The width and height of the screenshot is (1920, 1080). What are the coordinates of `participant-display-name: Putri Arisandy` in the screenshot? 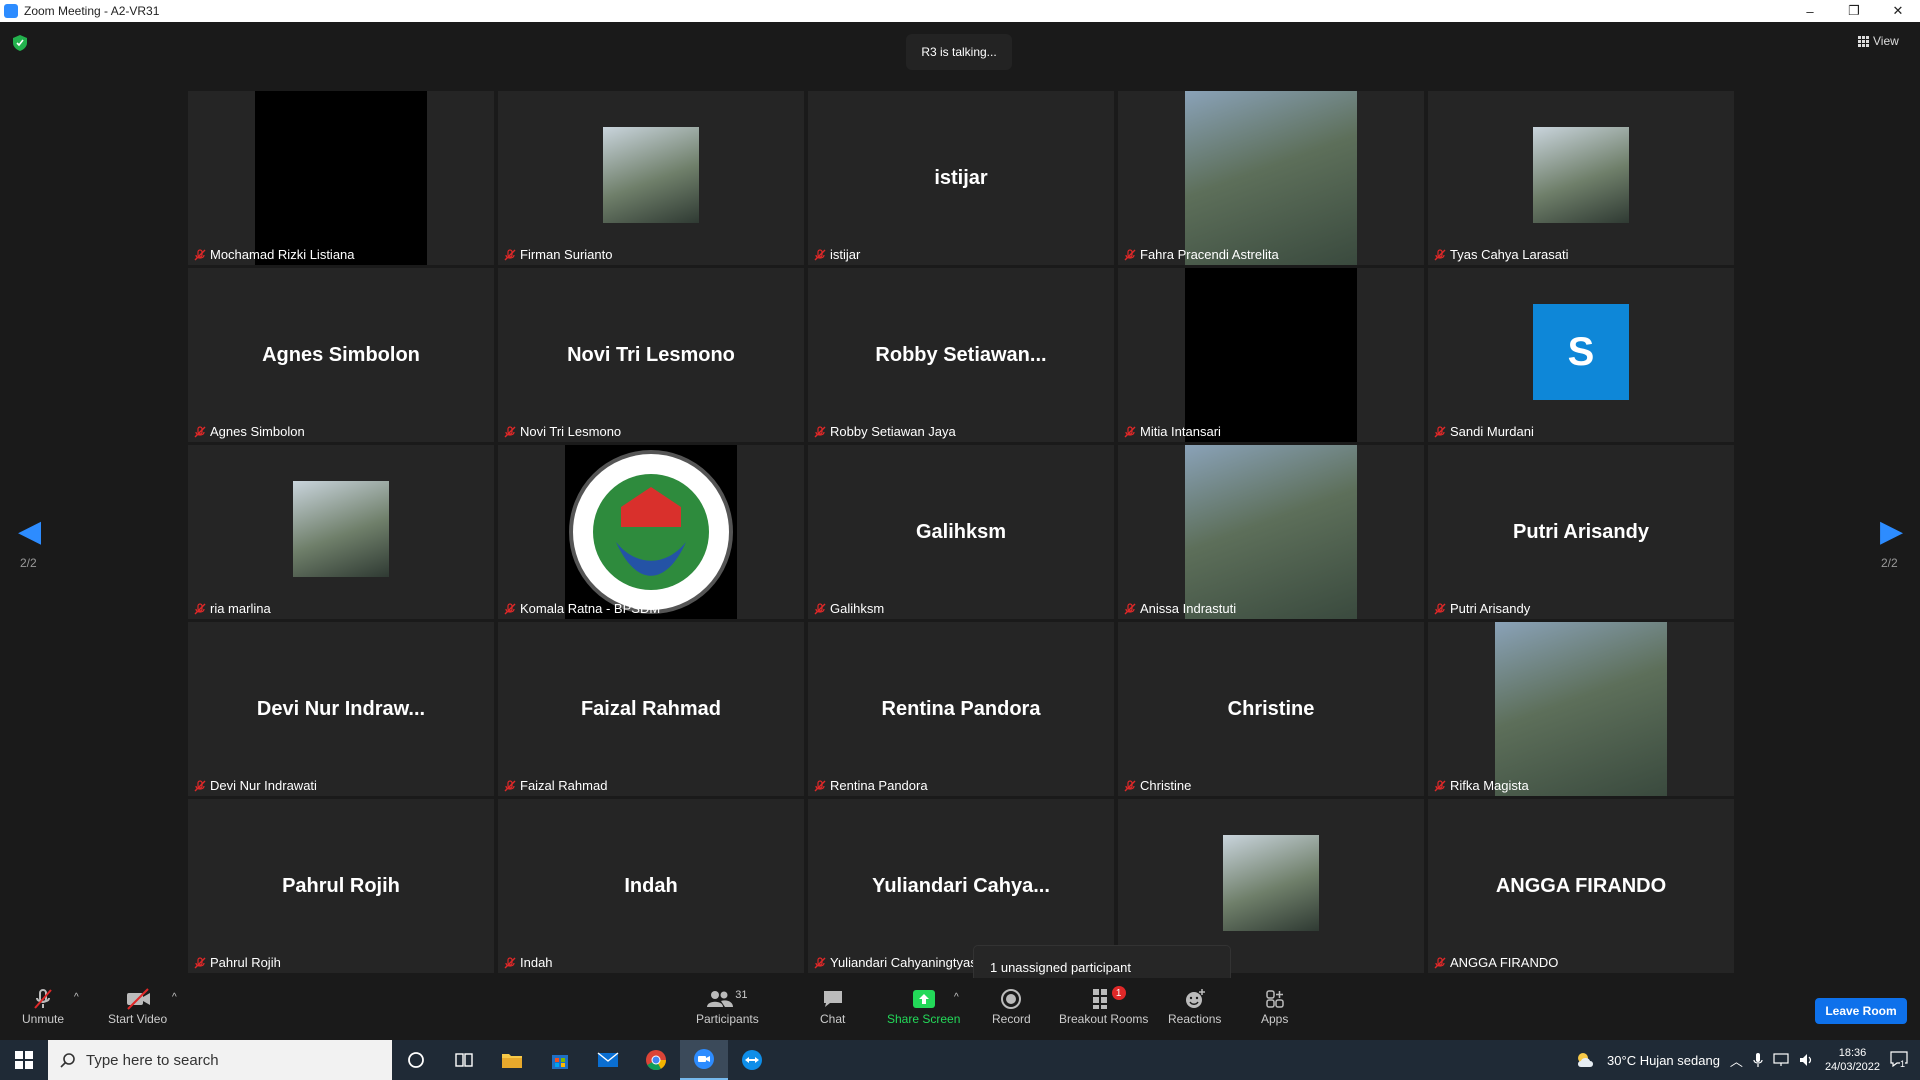 It's located at (1581, 531).